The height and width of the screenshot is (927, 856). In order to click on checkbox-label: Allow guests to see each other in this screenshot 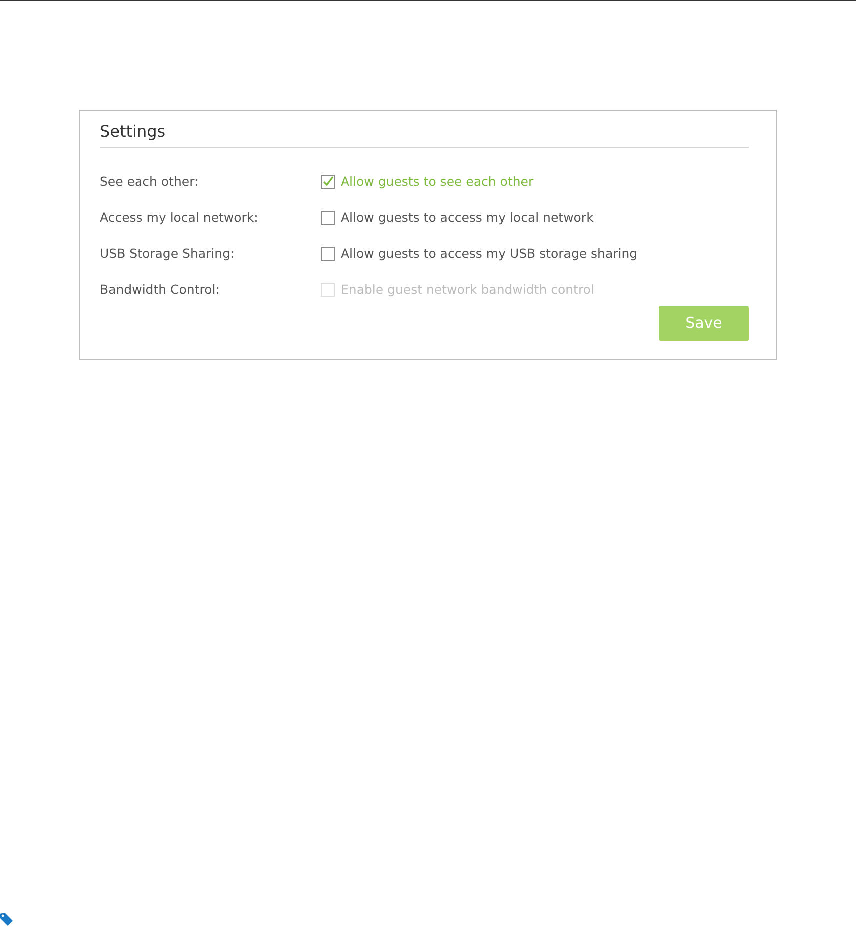, I will do `click(437, 182)`.